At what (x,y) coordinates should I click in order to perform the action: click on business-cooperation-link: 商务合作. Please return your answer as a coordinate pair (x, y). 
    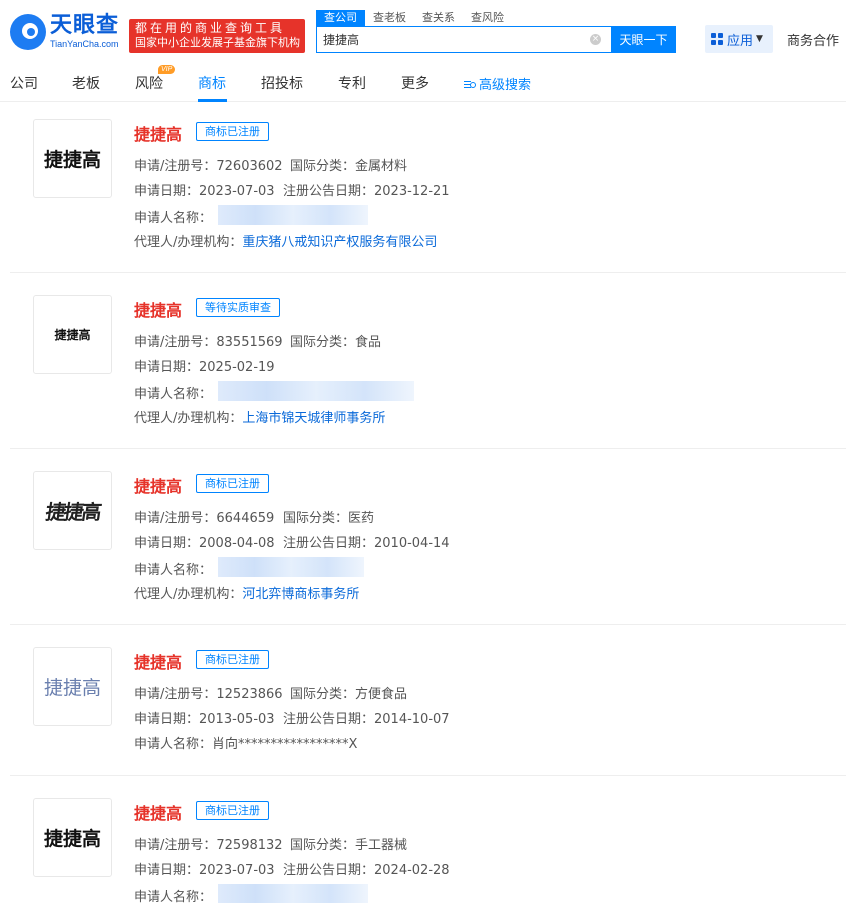
    Looking at the image, I should click on (813, 39).